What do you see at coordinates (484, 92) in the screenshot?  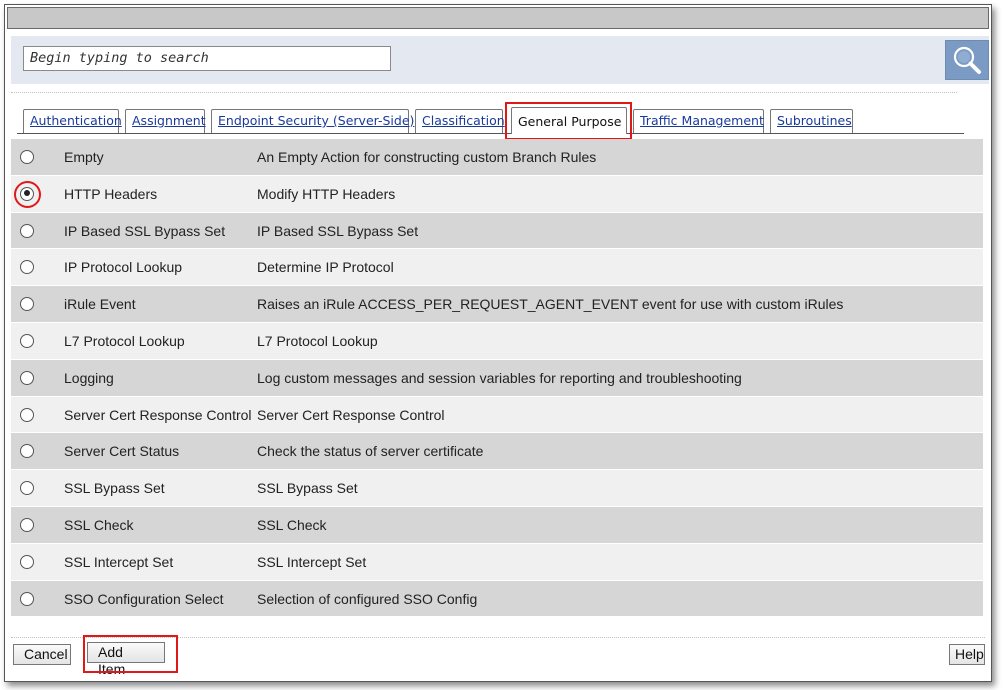 I see `separator` at bounding box center [484, 92].